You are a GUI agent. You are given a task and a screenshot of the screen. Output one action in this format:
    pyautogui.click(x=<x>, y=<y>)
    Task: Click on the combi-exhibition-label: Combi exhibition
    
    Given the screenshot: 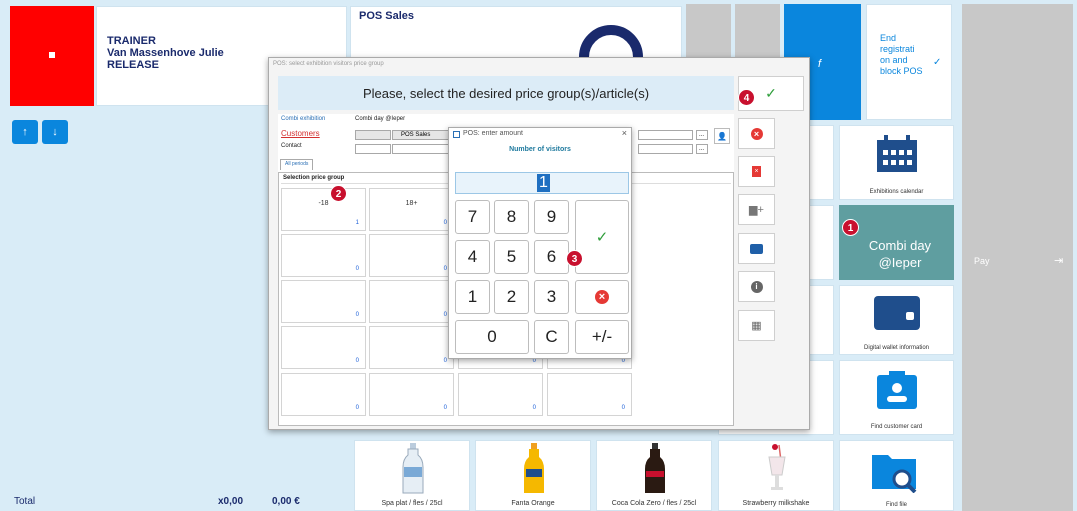 What is the action you would take?
    pyautogui.click(x=303, y=119)
    